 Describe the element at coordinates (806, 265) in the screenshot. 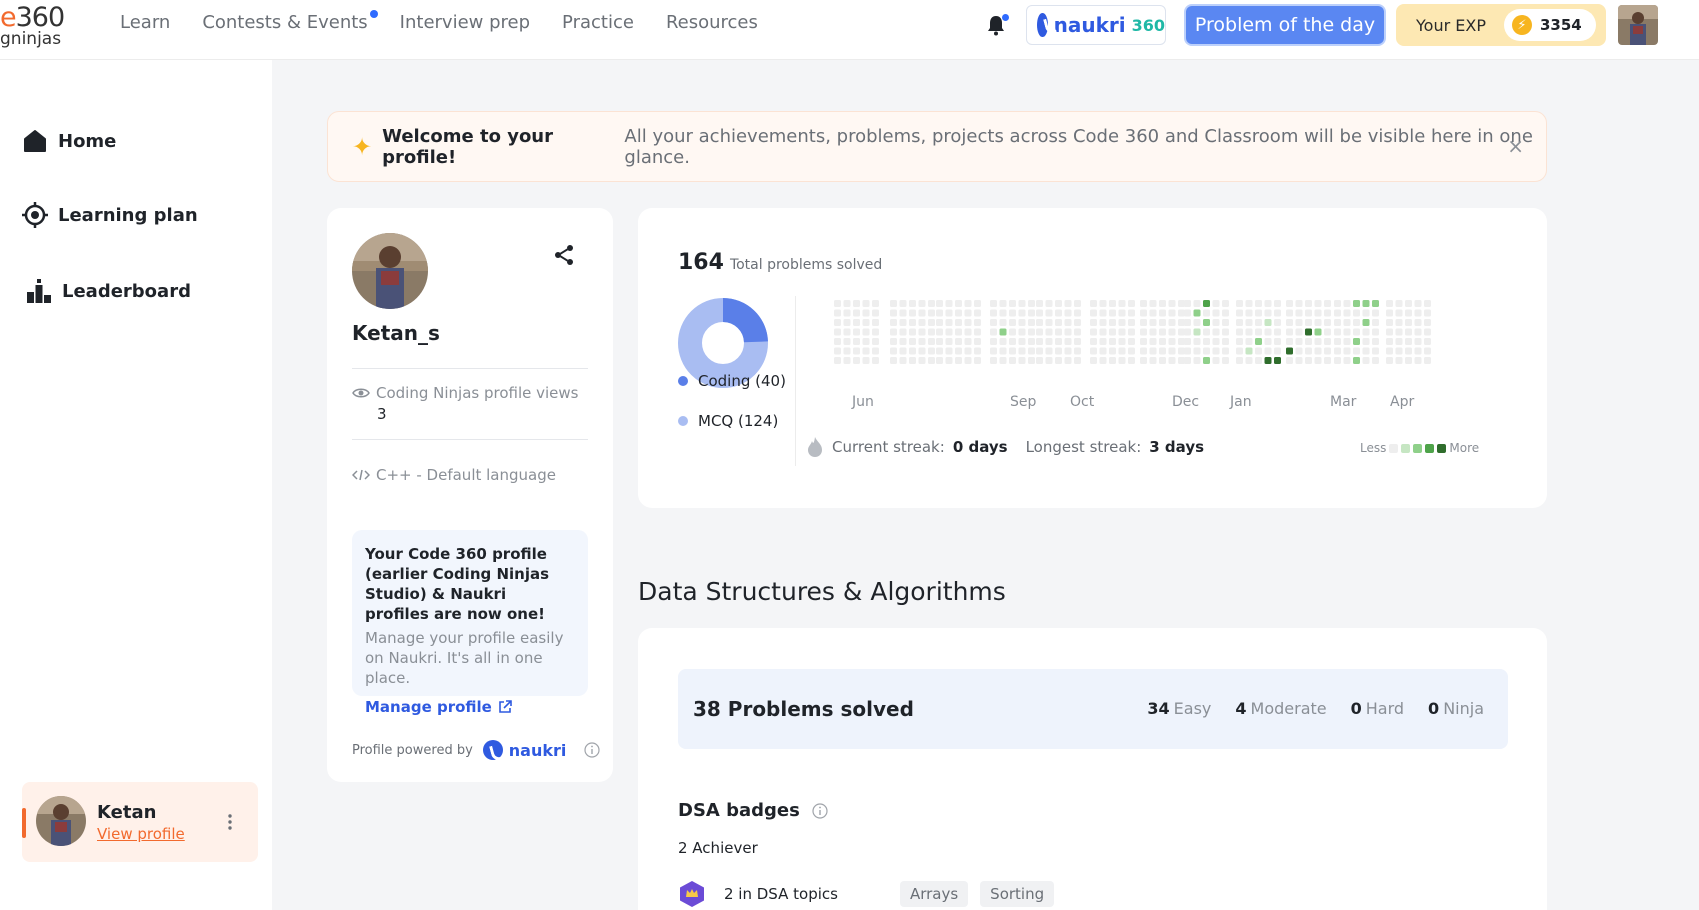

I see `total-problems-label: Total problems solved` at that location.